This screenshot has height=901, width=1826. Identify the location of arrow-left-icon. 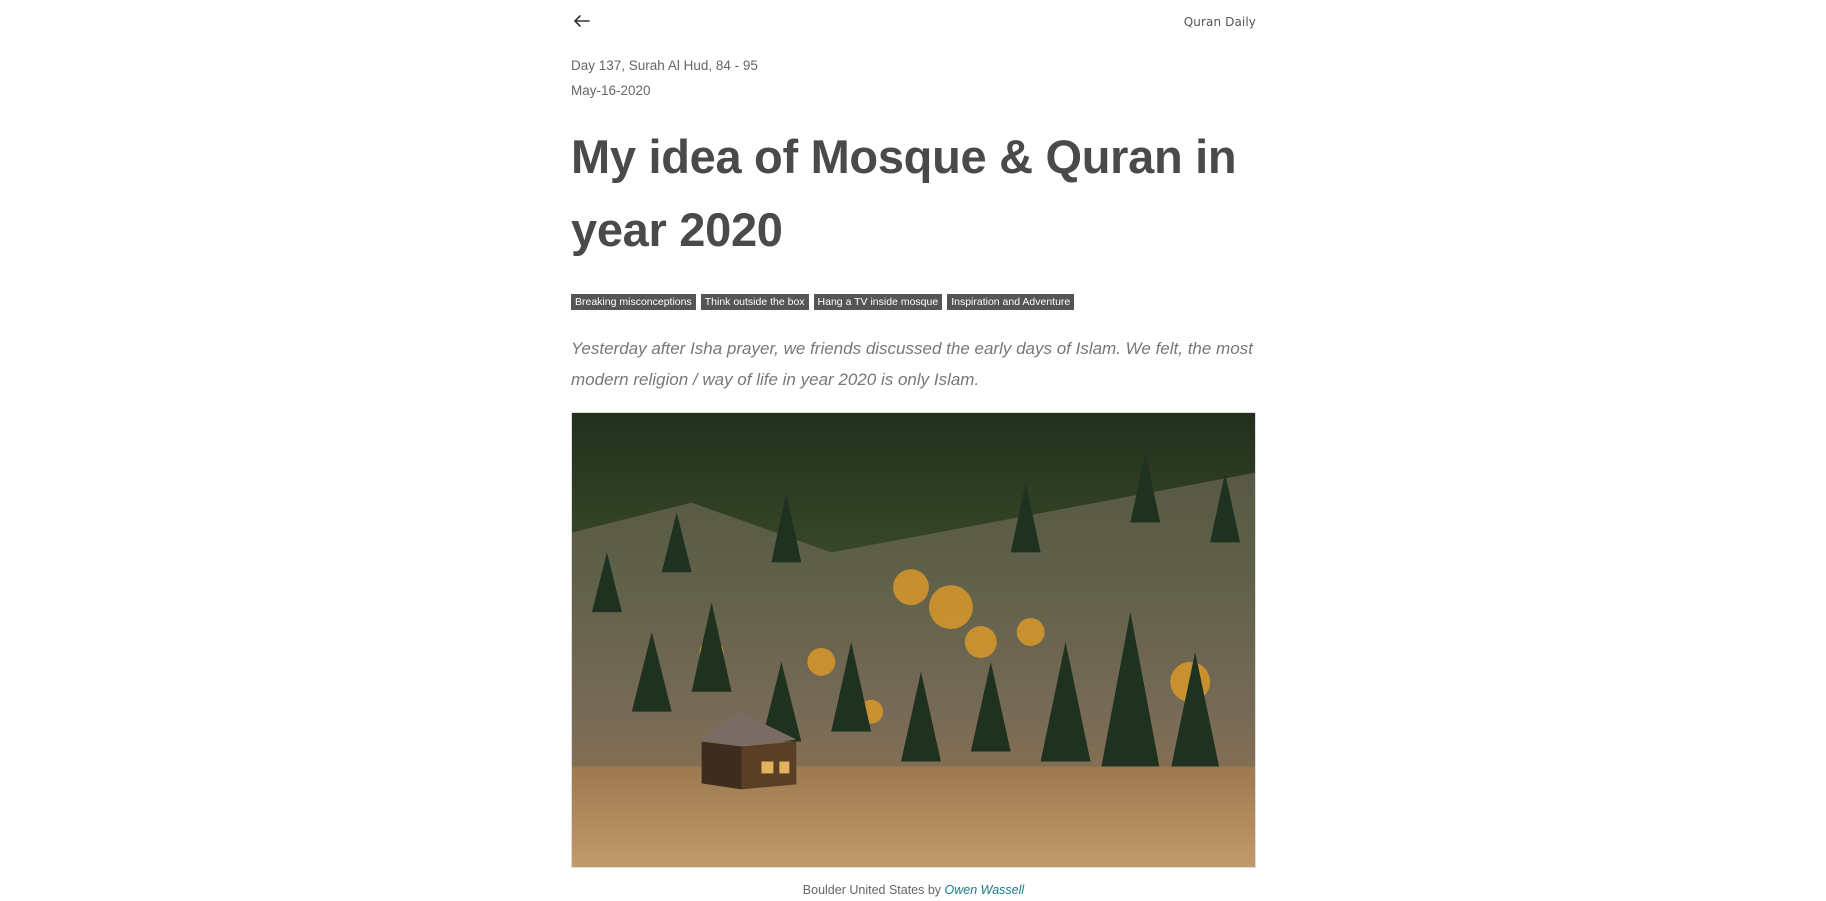
(582, 21).